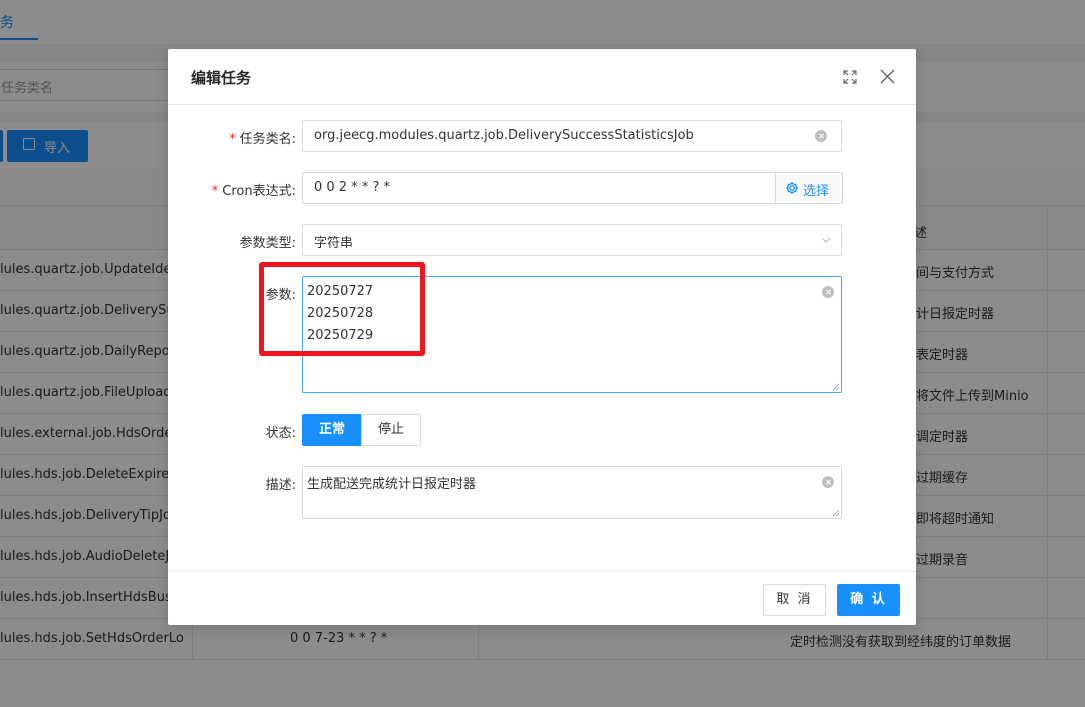 The height and width of the screenshot is (707, 1085). What do you see at coordinates (342, 309) in the screenshot?
I see `highlight-annotation-box` at bounding box center [342, 309].